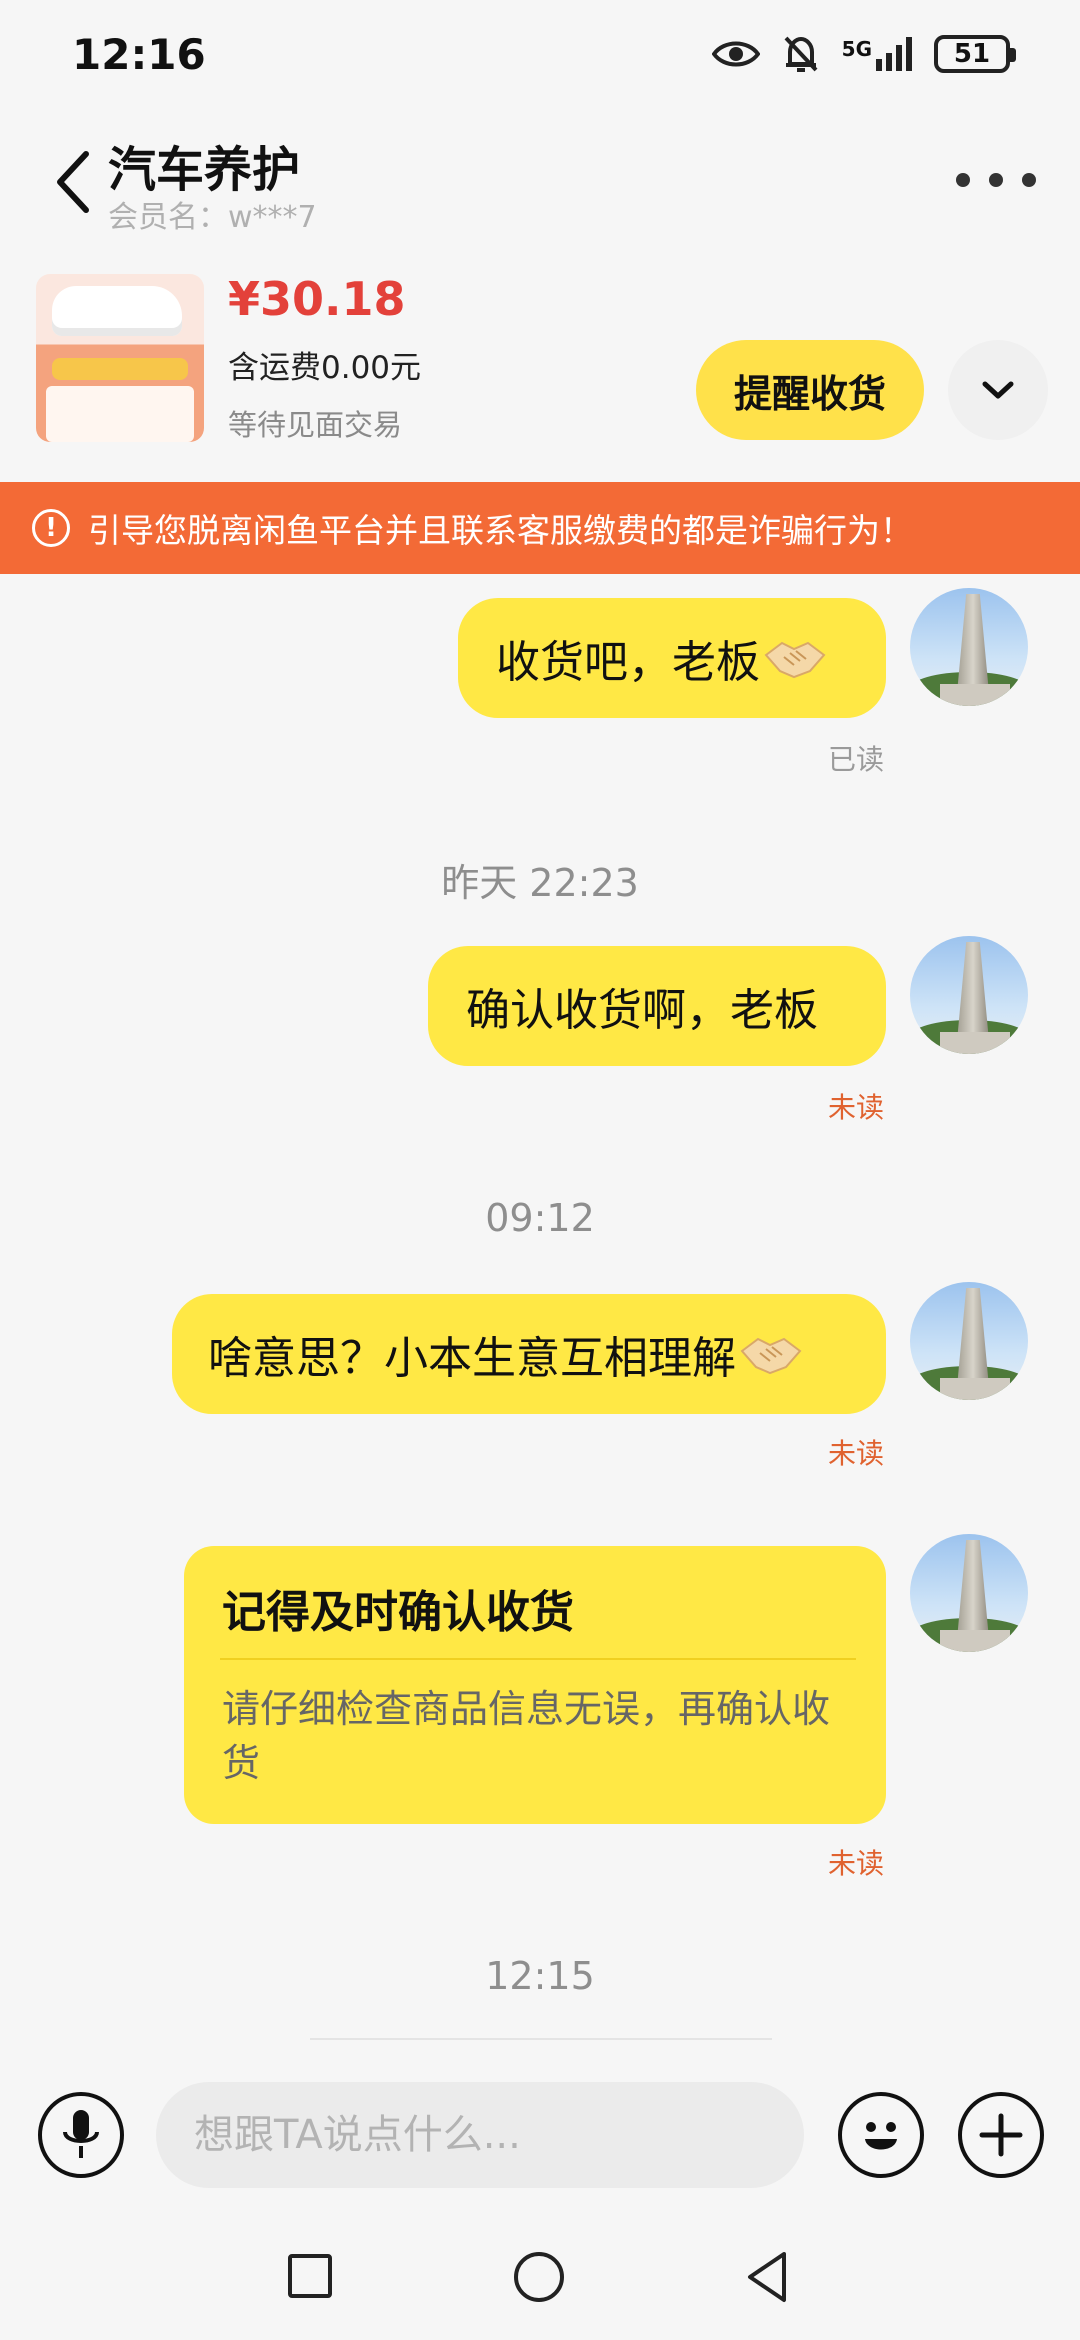 The height and width of the screenshot is (2340, 1080). What do you see at coordinates (538, 1659) in the screenshot?
I see `card-divider` at bounding box center [538, 1659].